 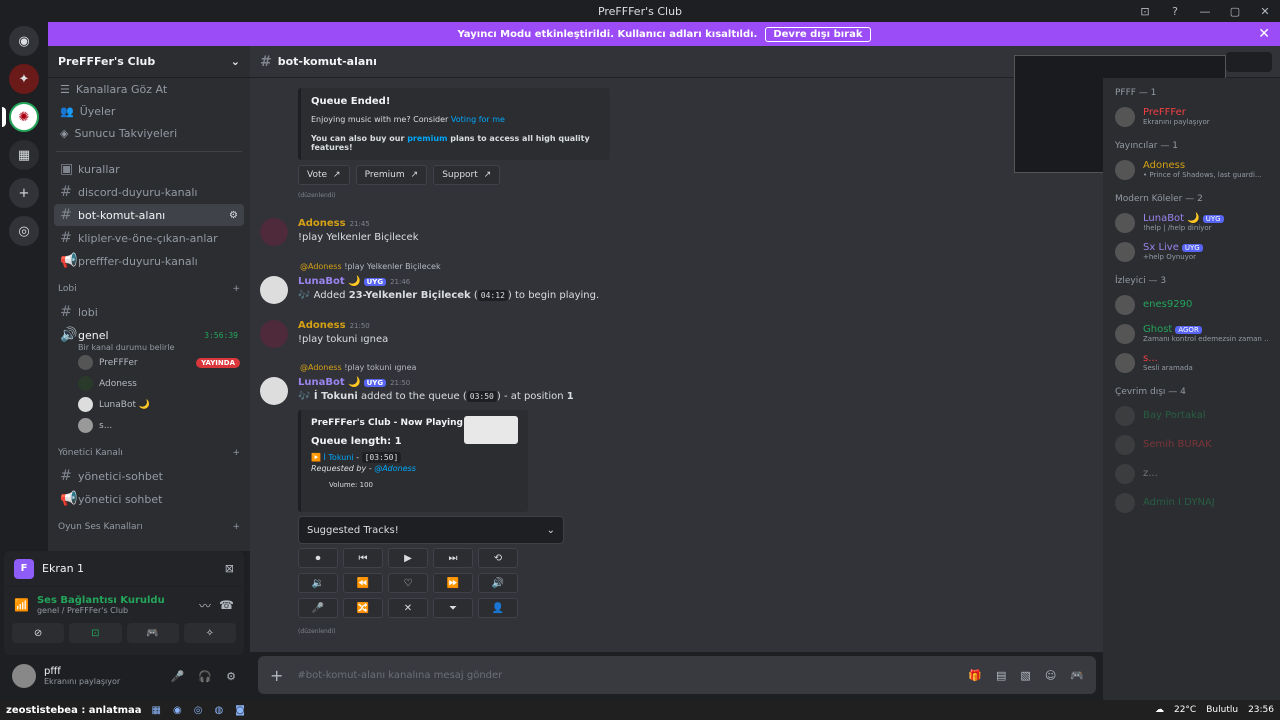 What do you see at coordinates (1001, 675) in the screenshot?
I see `gif-icon: ▤` at bounding box center [1001, 675].